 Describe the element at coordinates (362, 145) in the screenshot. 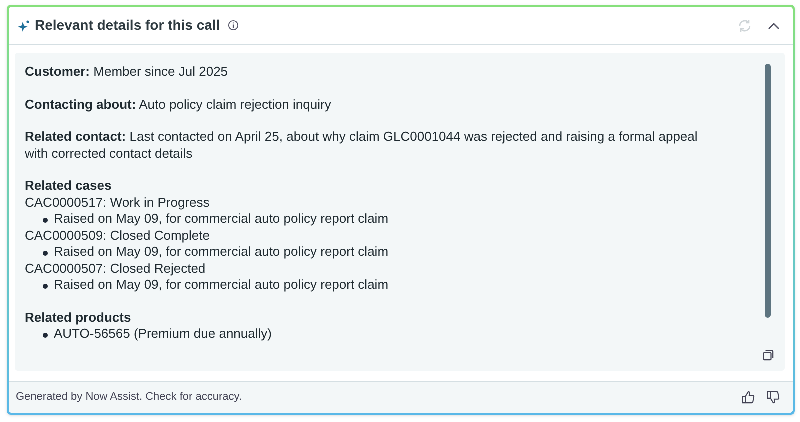

I see `detail-text: Related contact: Last contacted on April 25, about why claim GLC0001044 was rejected and raising a formal appeal with corrected contact details` at that location.